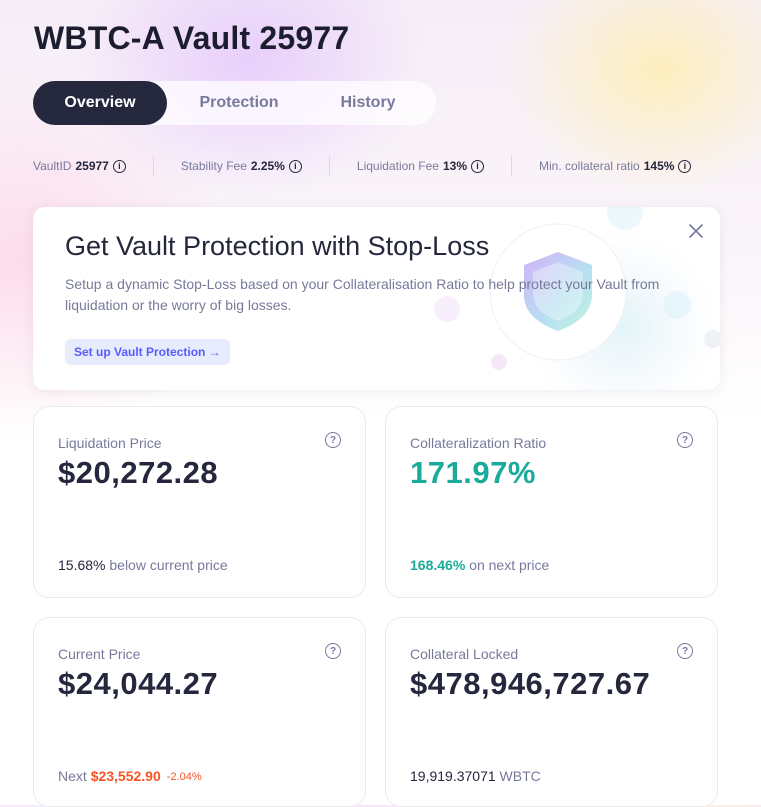 The image size is (761, 807). What do you see at coordinates (213, 166) in the screenshot?
I see `stat-label: Stability Fee` at bounding box center [213, 166].